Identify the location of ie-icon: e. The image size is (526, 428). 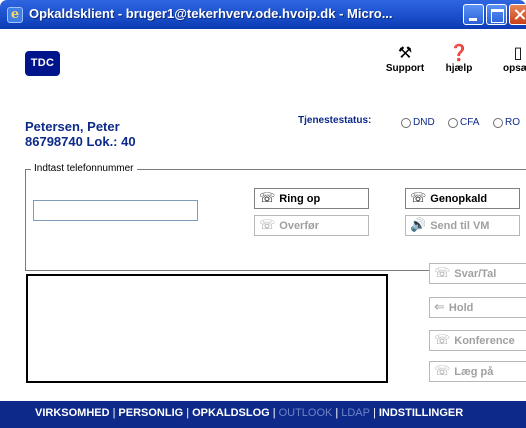
(15, 15).